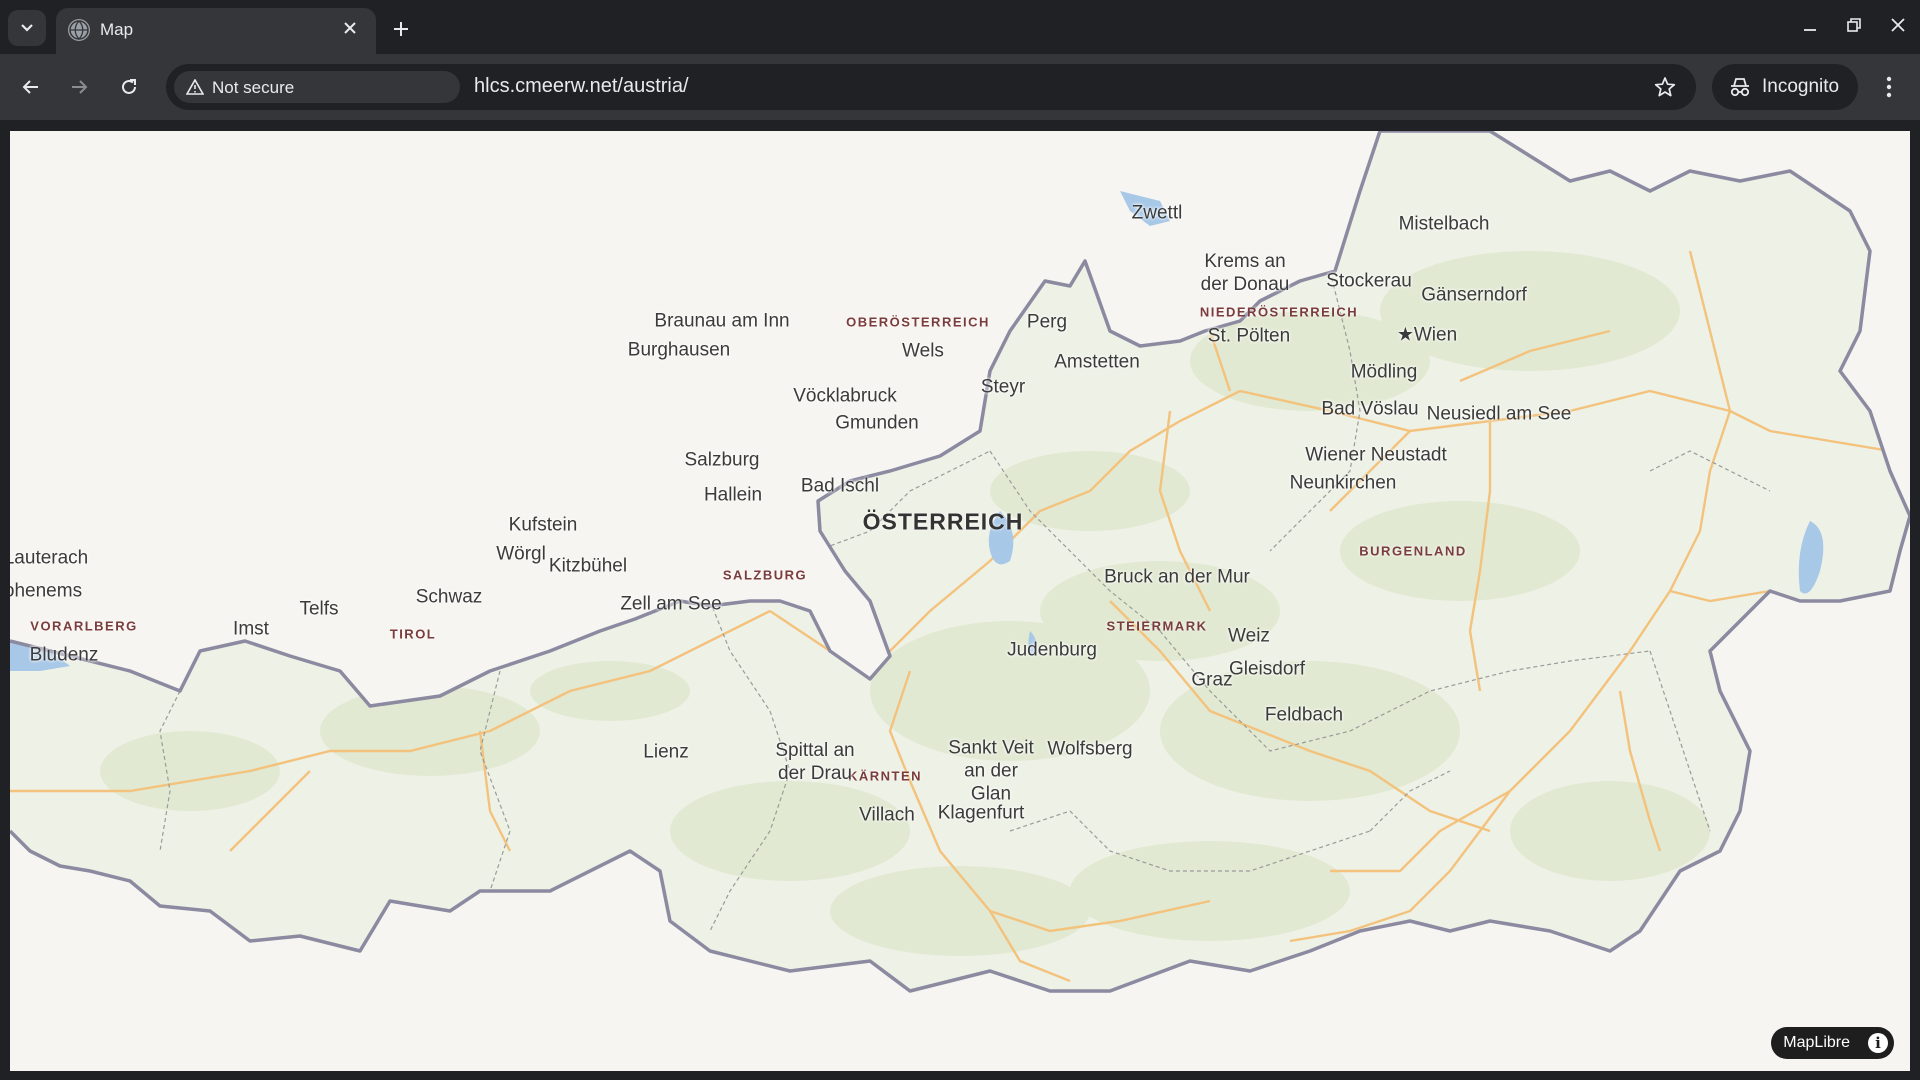 The width and height of the screenshot is (1920, 1080). What do you see at coordinates (253, 87) in the screenshot?
I see `security-label: Not secure` at bounding box center [253, 87].